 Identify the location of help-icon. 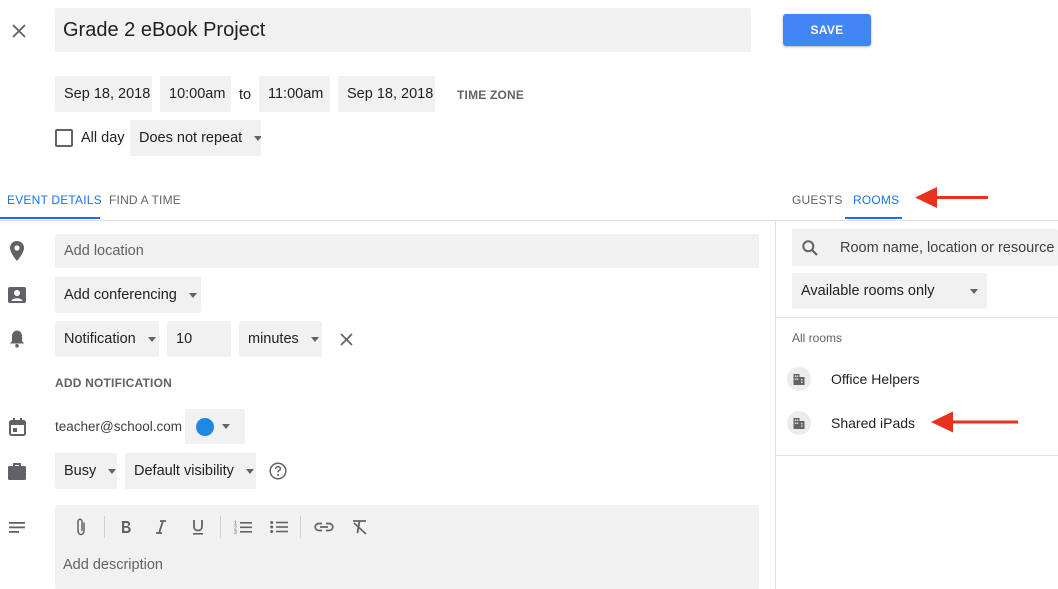
(278, 471).